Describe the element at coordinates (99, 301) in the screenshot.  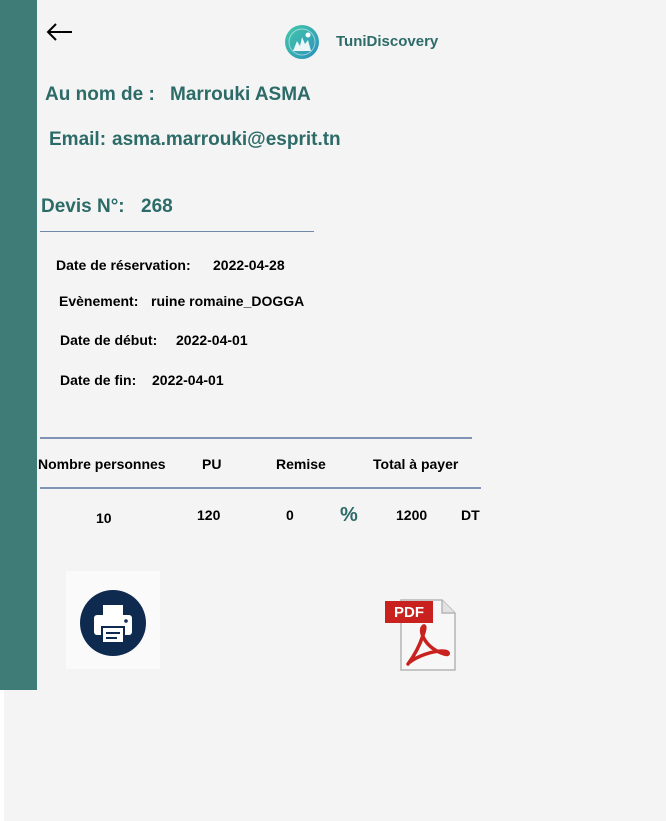
I see `event-label: Evènement:` at that location.